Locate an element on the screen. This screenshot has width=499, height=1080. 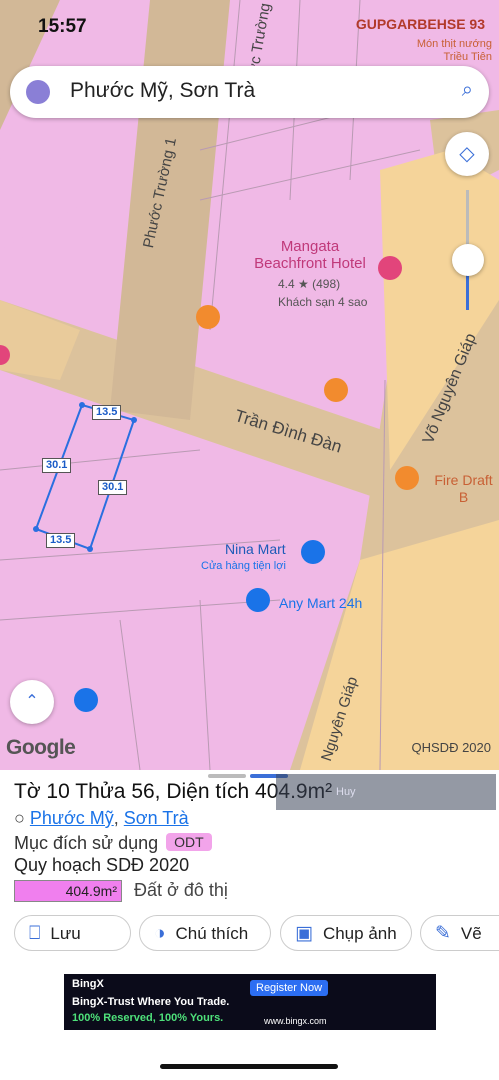
google-logo: Google is located at coordinates (41, 747).